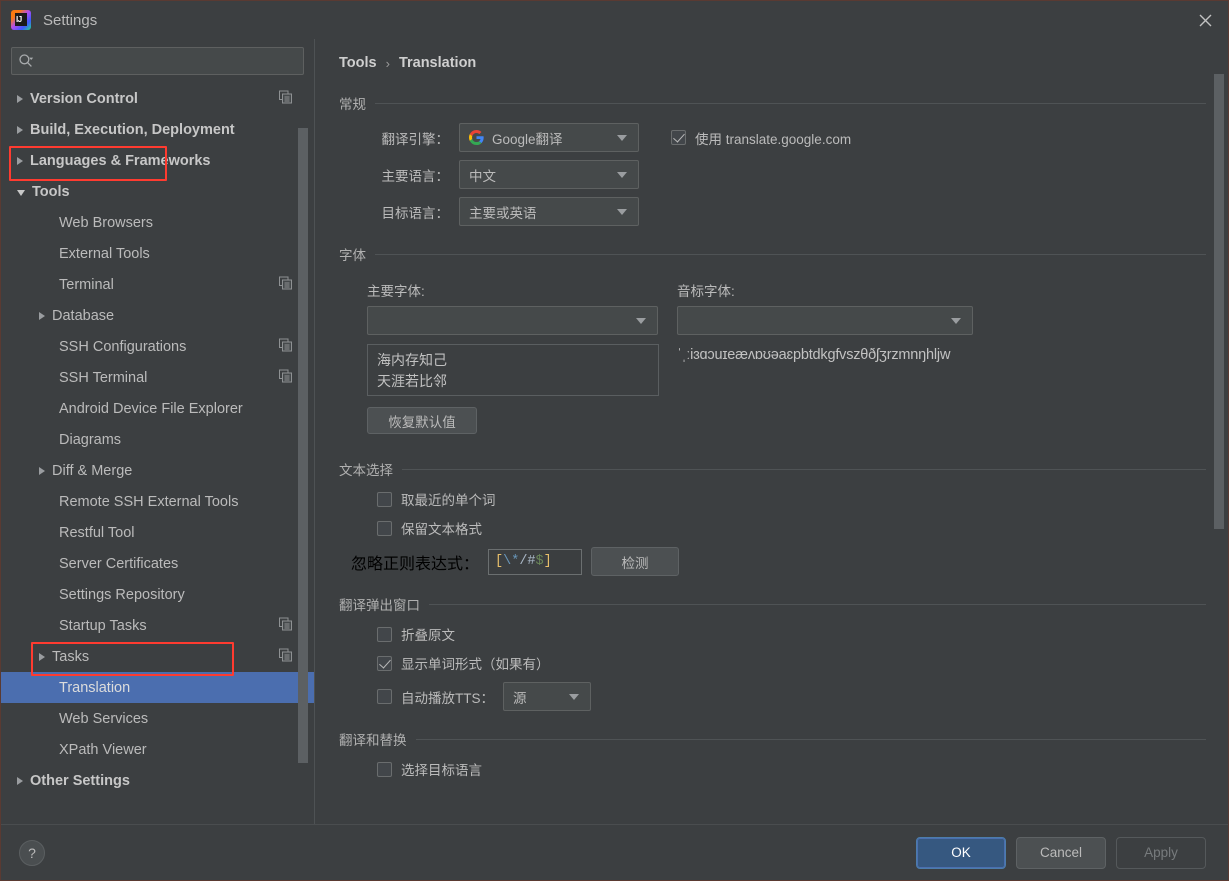 This screenshot has height=881, width=1229. Describe the element at coordinates (412, 381) in the screenshot. I see `font-preview-line-2: 天涯若比邻` at that location.